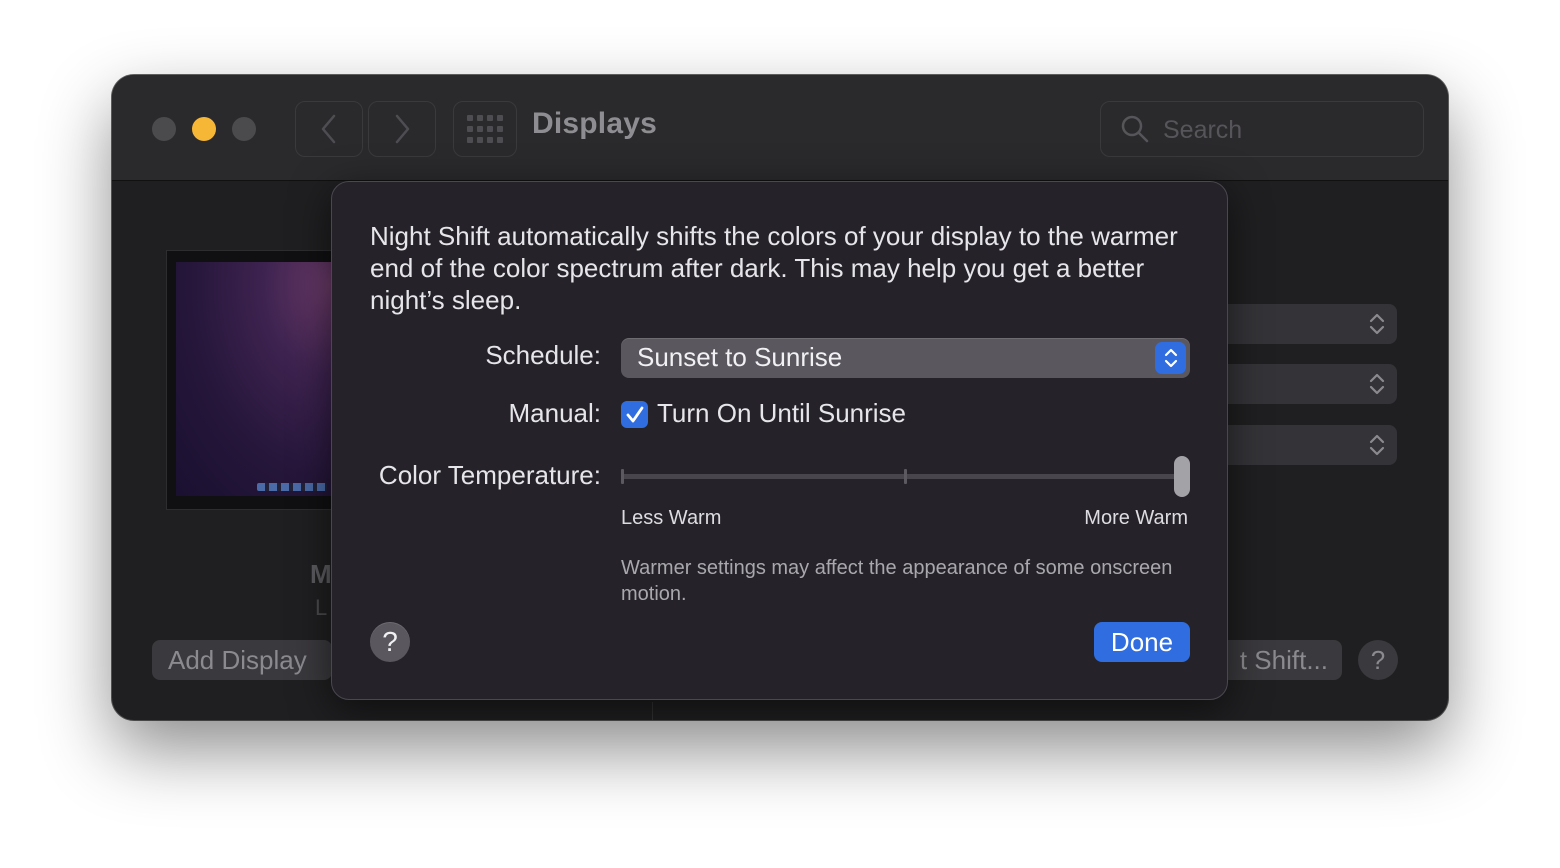  What do you see at coordinates (594, 123) in the screenshot?
I see `window-title: Displays` at bounding box center [594, 123].